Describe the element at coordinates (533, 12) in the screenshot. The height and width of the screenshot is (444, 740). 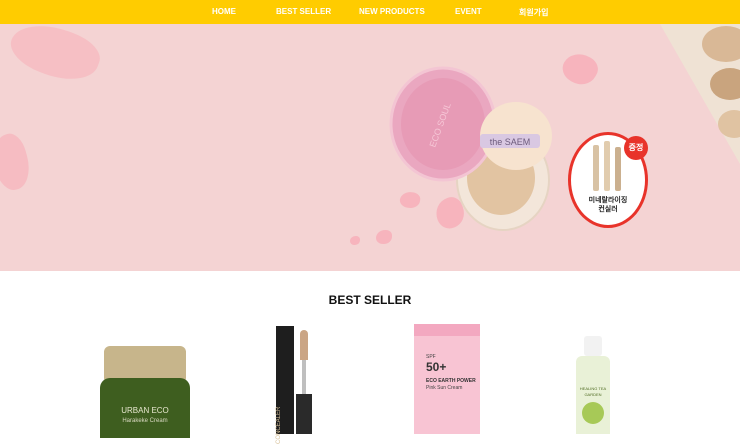
I see `nav-signup: 회원가입` at that location.